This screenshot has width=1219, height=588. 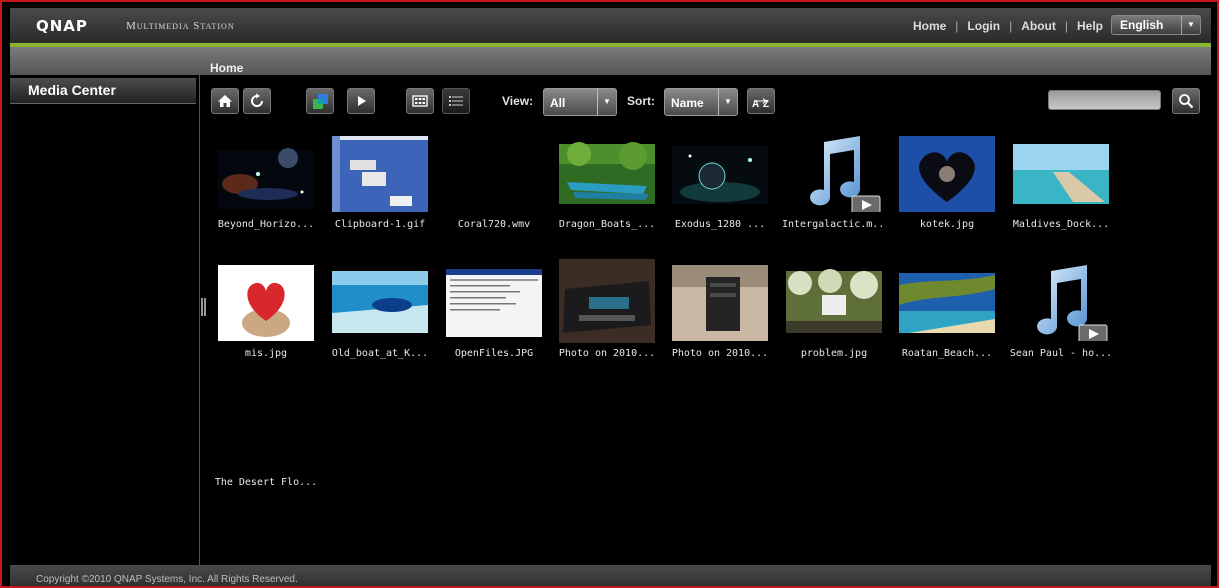 I want to click on media-item: OpenFiles.JPG, so click(x=494, y=316).